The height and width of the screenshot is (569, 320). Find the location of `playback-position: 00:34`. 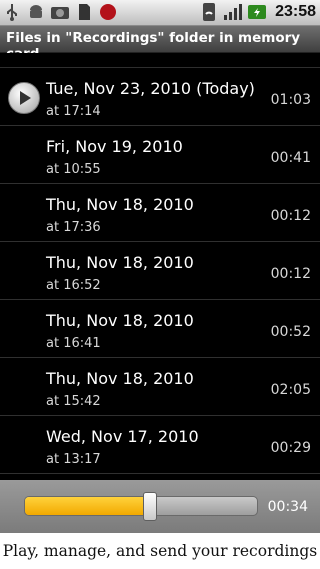

playback-position: 00:34 is located at coordinates (287, 507).